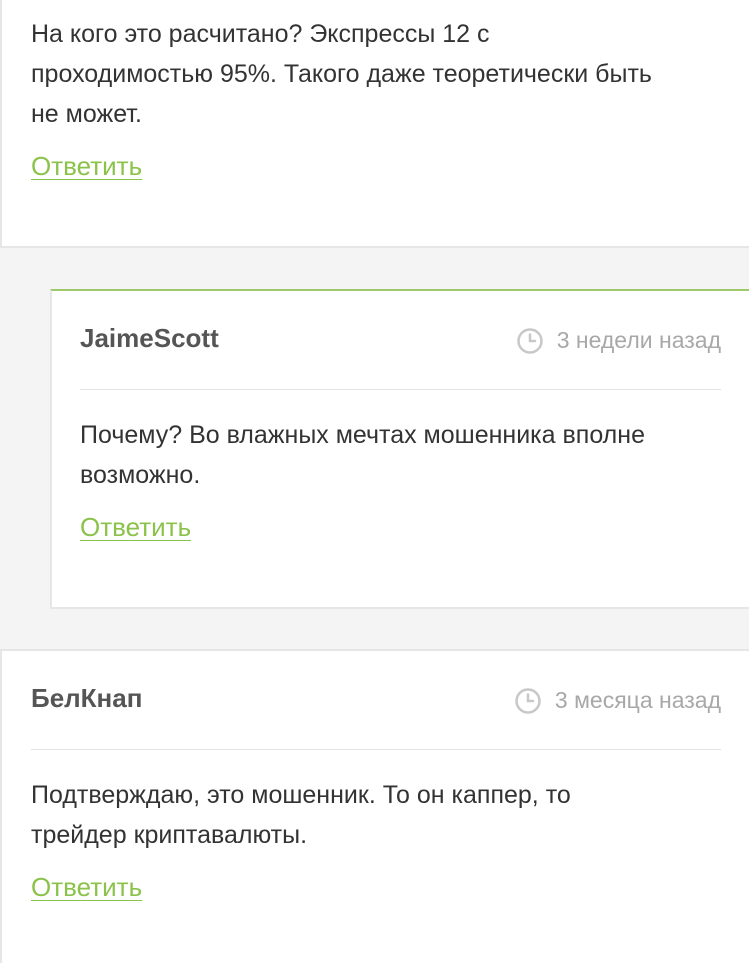  I want to click on comment-meta: 3 месяца назад, so click(618, 700).